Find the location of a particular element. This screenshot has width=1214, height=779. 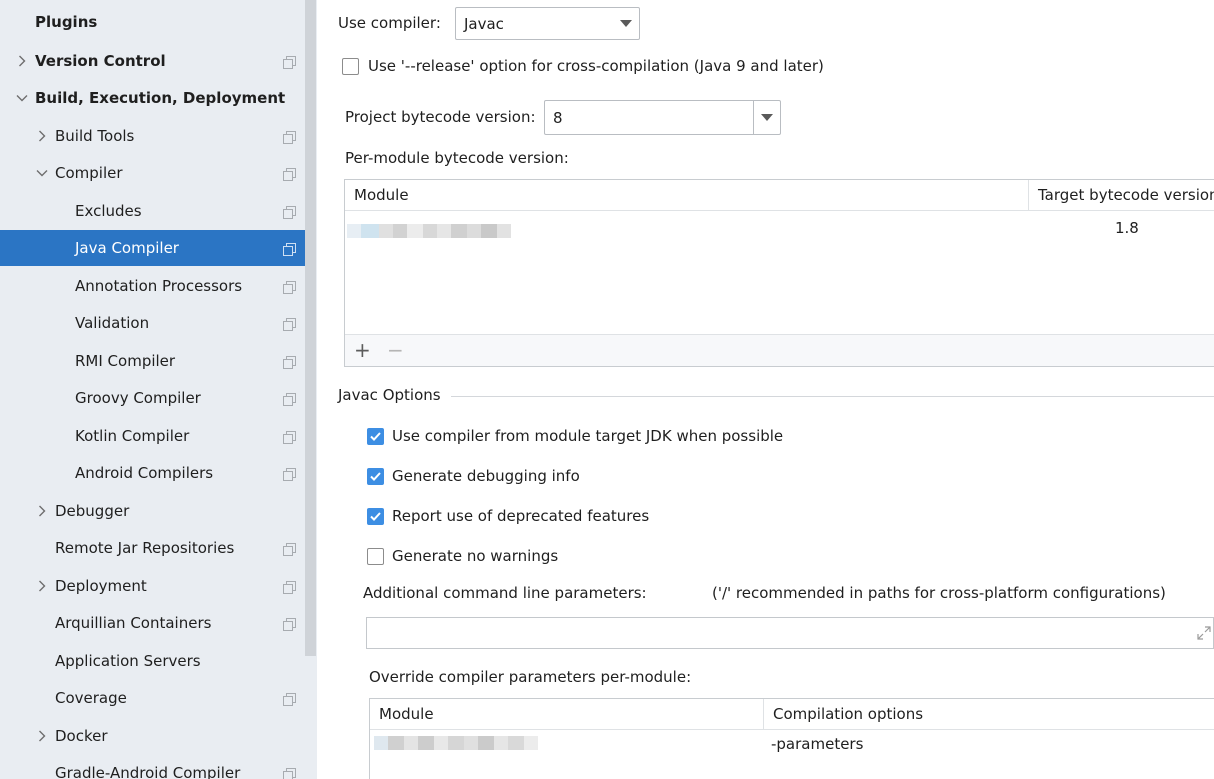

table-toolbar: + − is located at coordinates (779, 350).